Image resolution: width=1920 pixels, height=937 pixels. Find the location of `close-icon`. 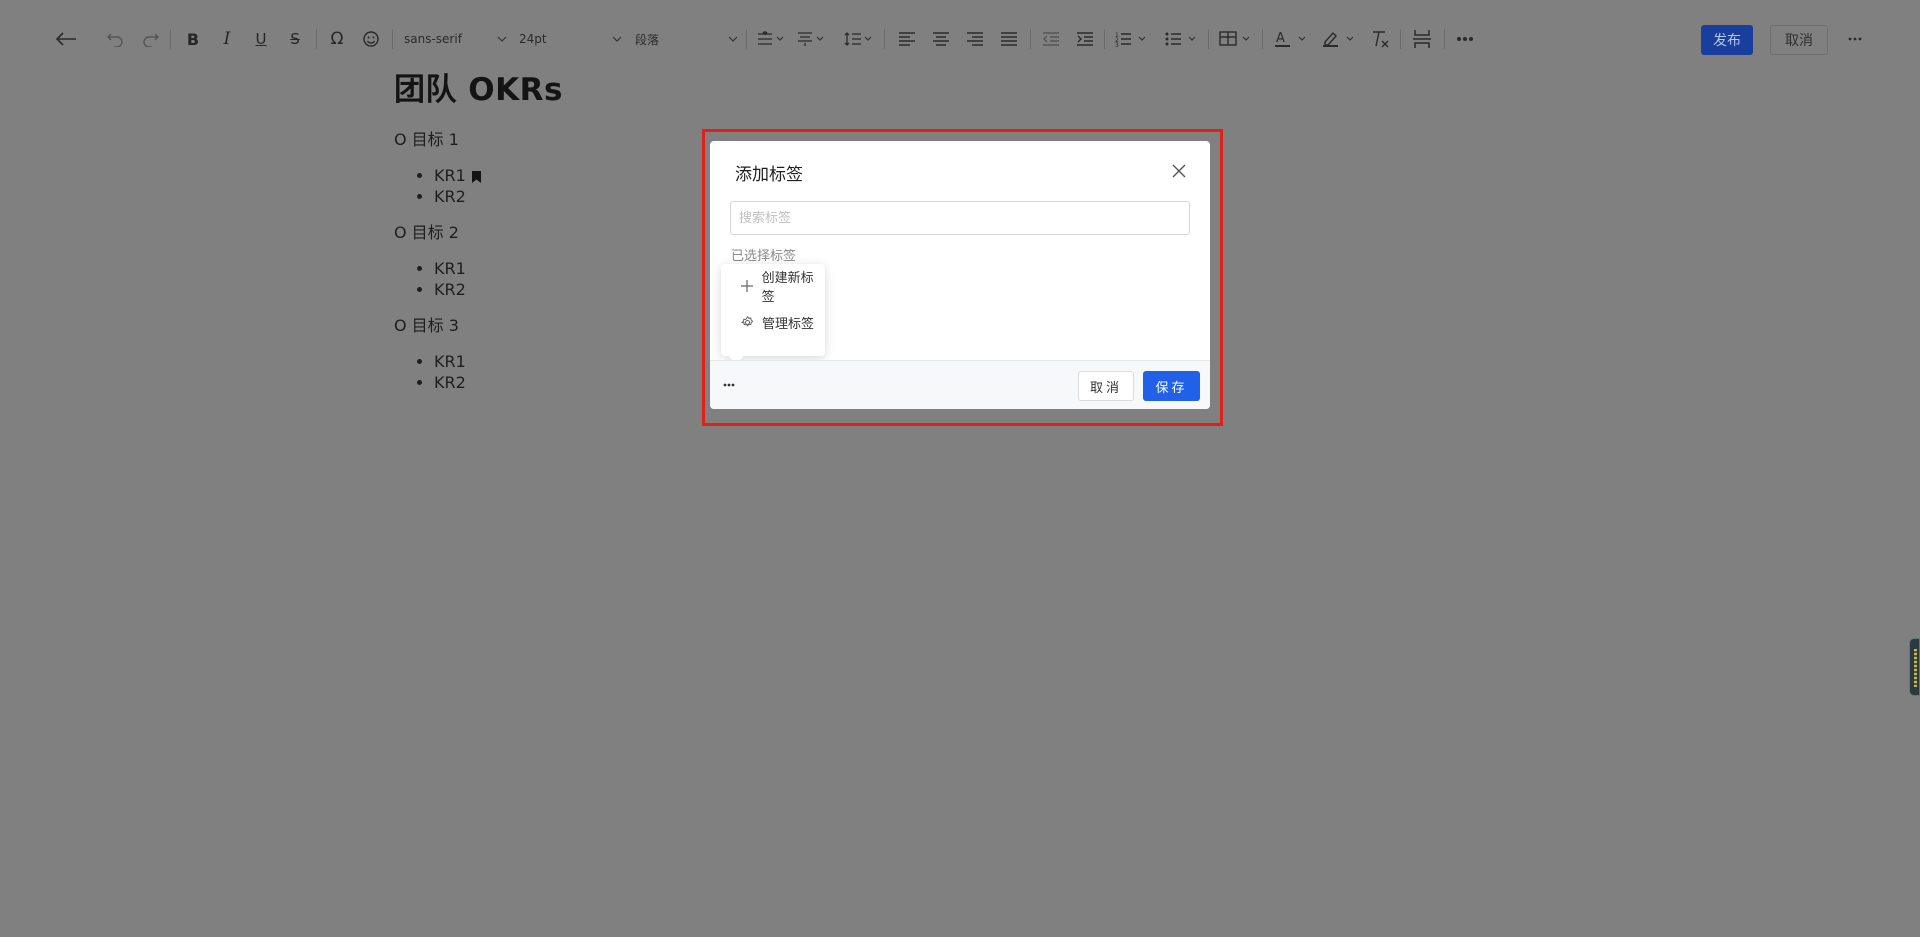

close-icon is located at coordinates (1179, 171).